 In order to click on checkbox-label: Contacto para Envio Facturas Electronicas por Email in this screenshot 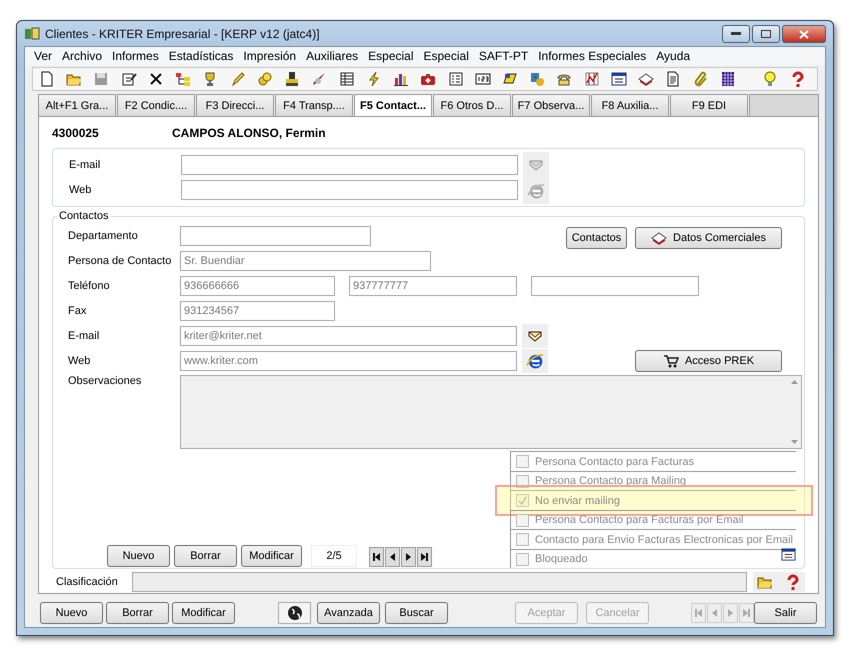, I will do `click(664, 540)`.